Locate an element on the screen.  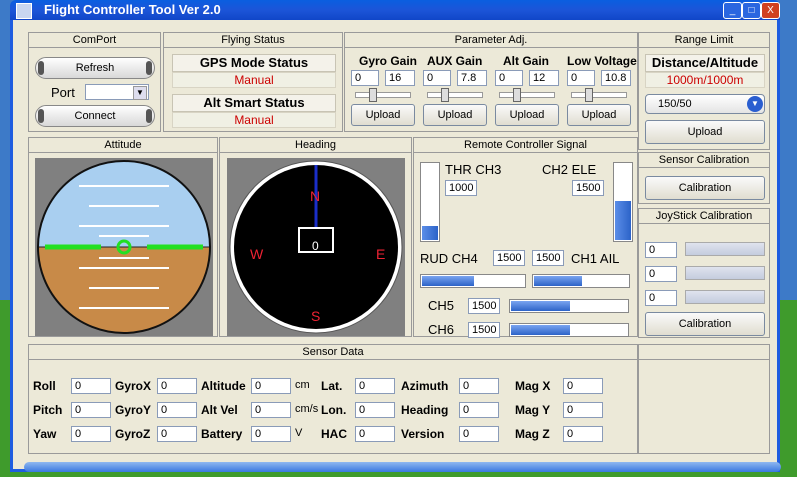
compass-n: N is located at coordinates (315, 196).